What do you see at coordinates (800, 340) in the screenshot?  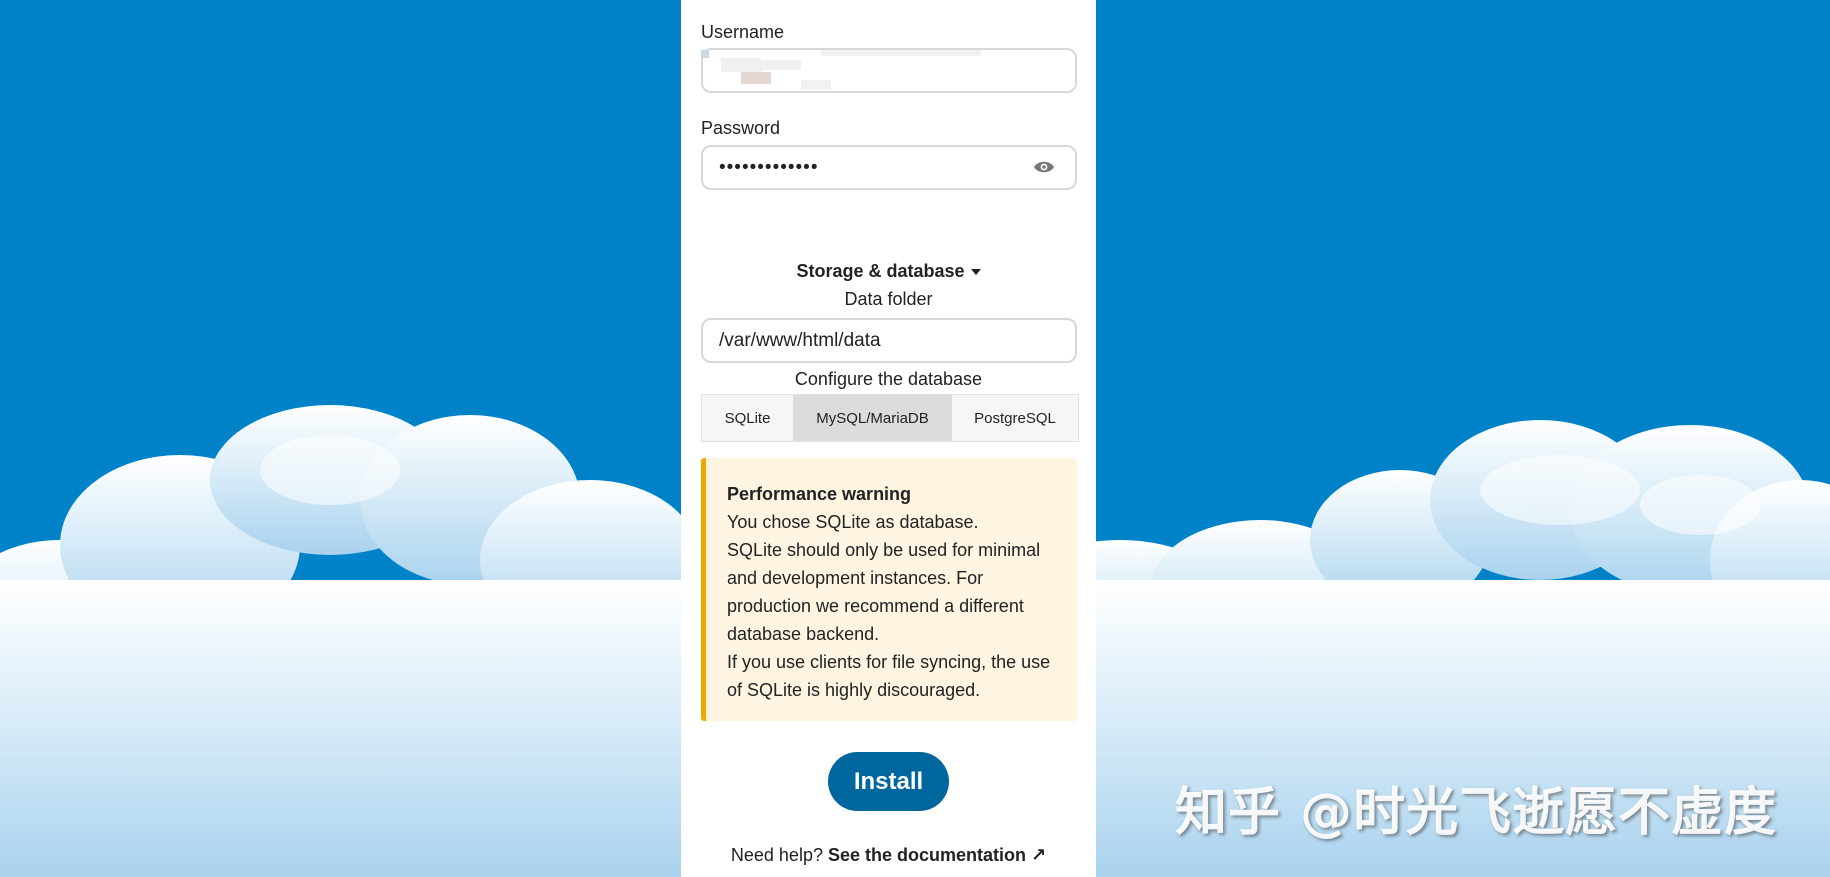 I see `data-folder-value: /var/www/html/data` at bounding box center [800, 340].